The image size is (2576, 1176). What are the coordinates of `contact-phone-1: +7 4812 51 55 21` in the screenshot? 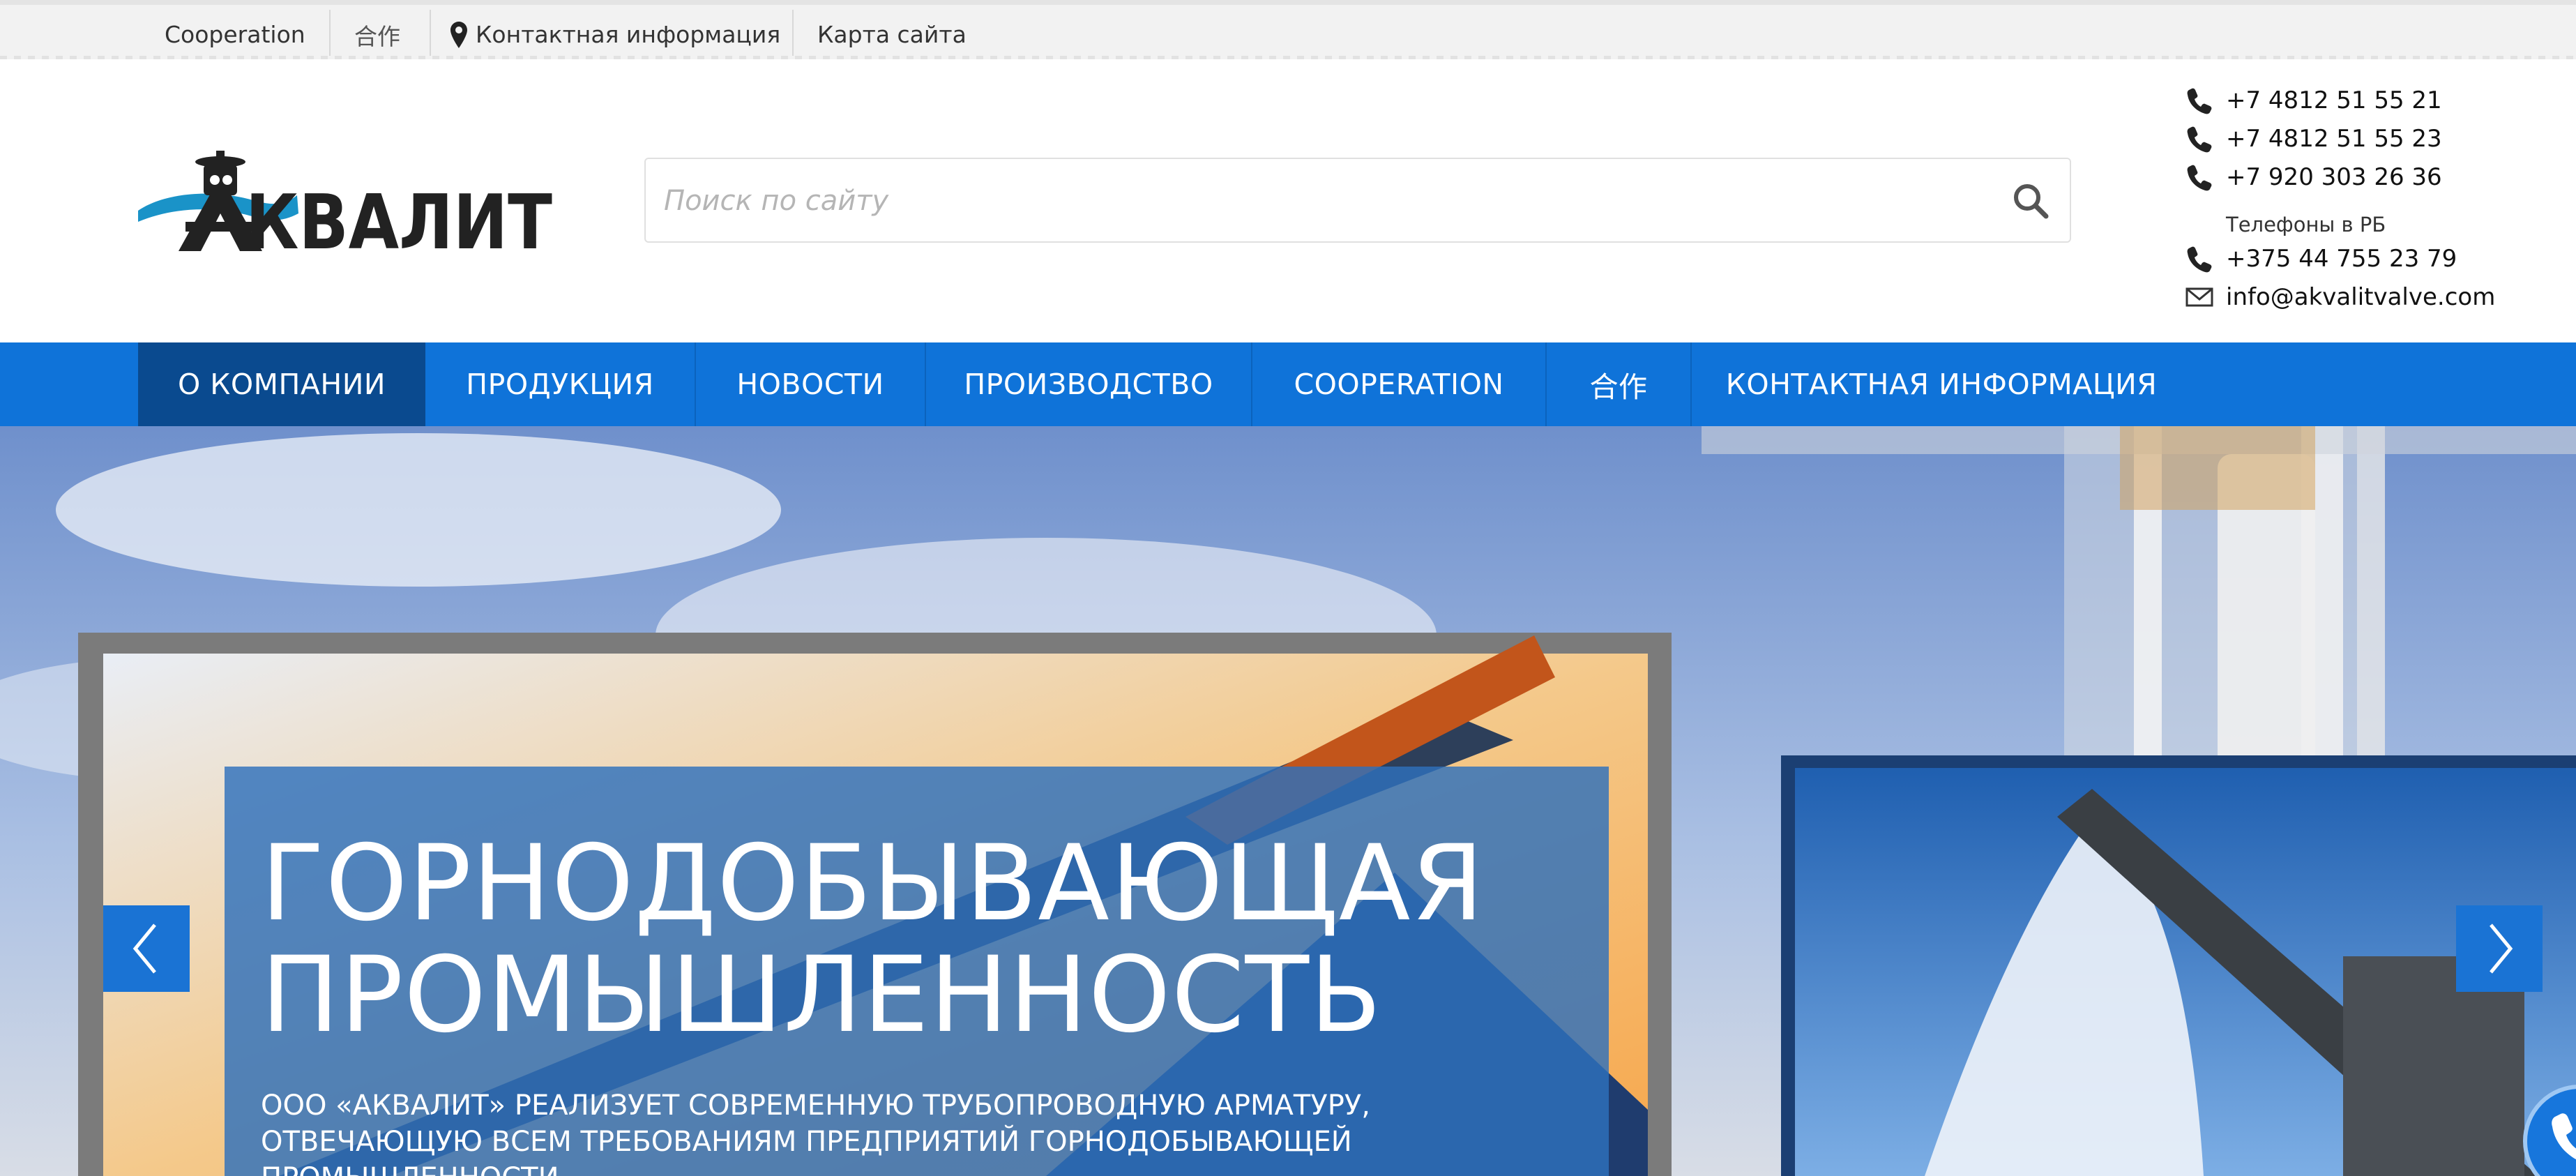 It's located at (2313, 100).